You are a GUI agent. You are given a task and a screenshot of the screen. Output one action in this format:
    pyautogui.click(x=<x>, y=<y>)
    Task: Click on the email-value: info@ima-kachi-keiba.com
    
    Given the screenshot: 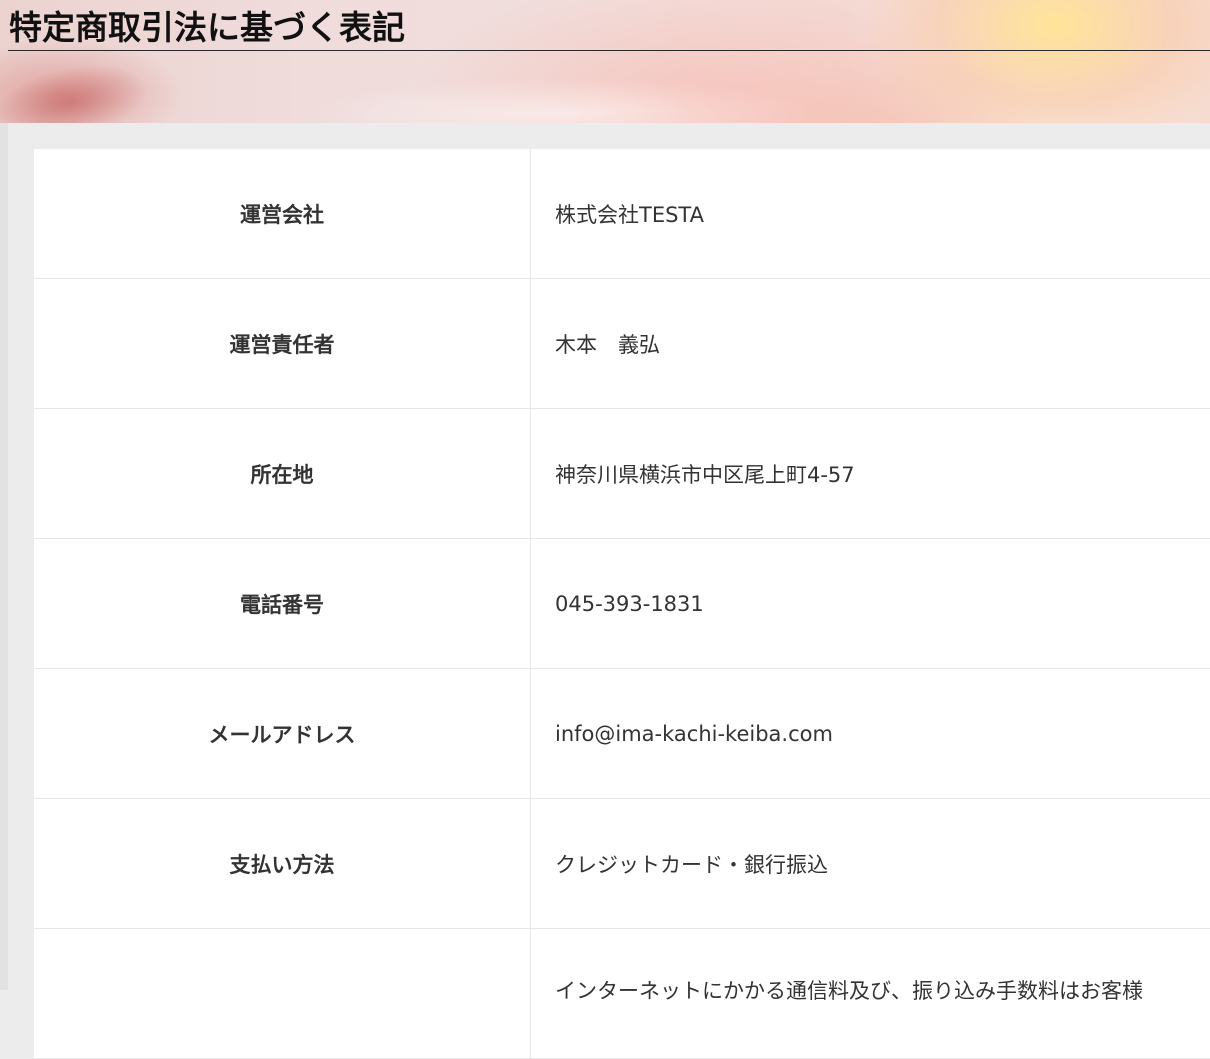 What is the action you would take?
    pyautogui.click(x=694, y=733)
    